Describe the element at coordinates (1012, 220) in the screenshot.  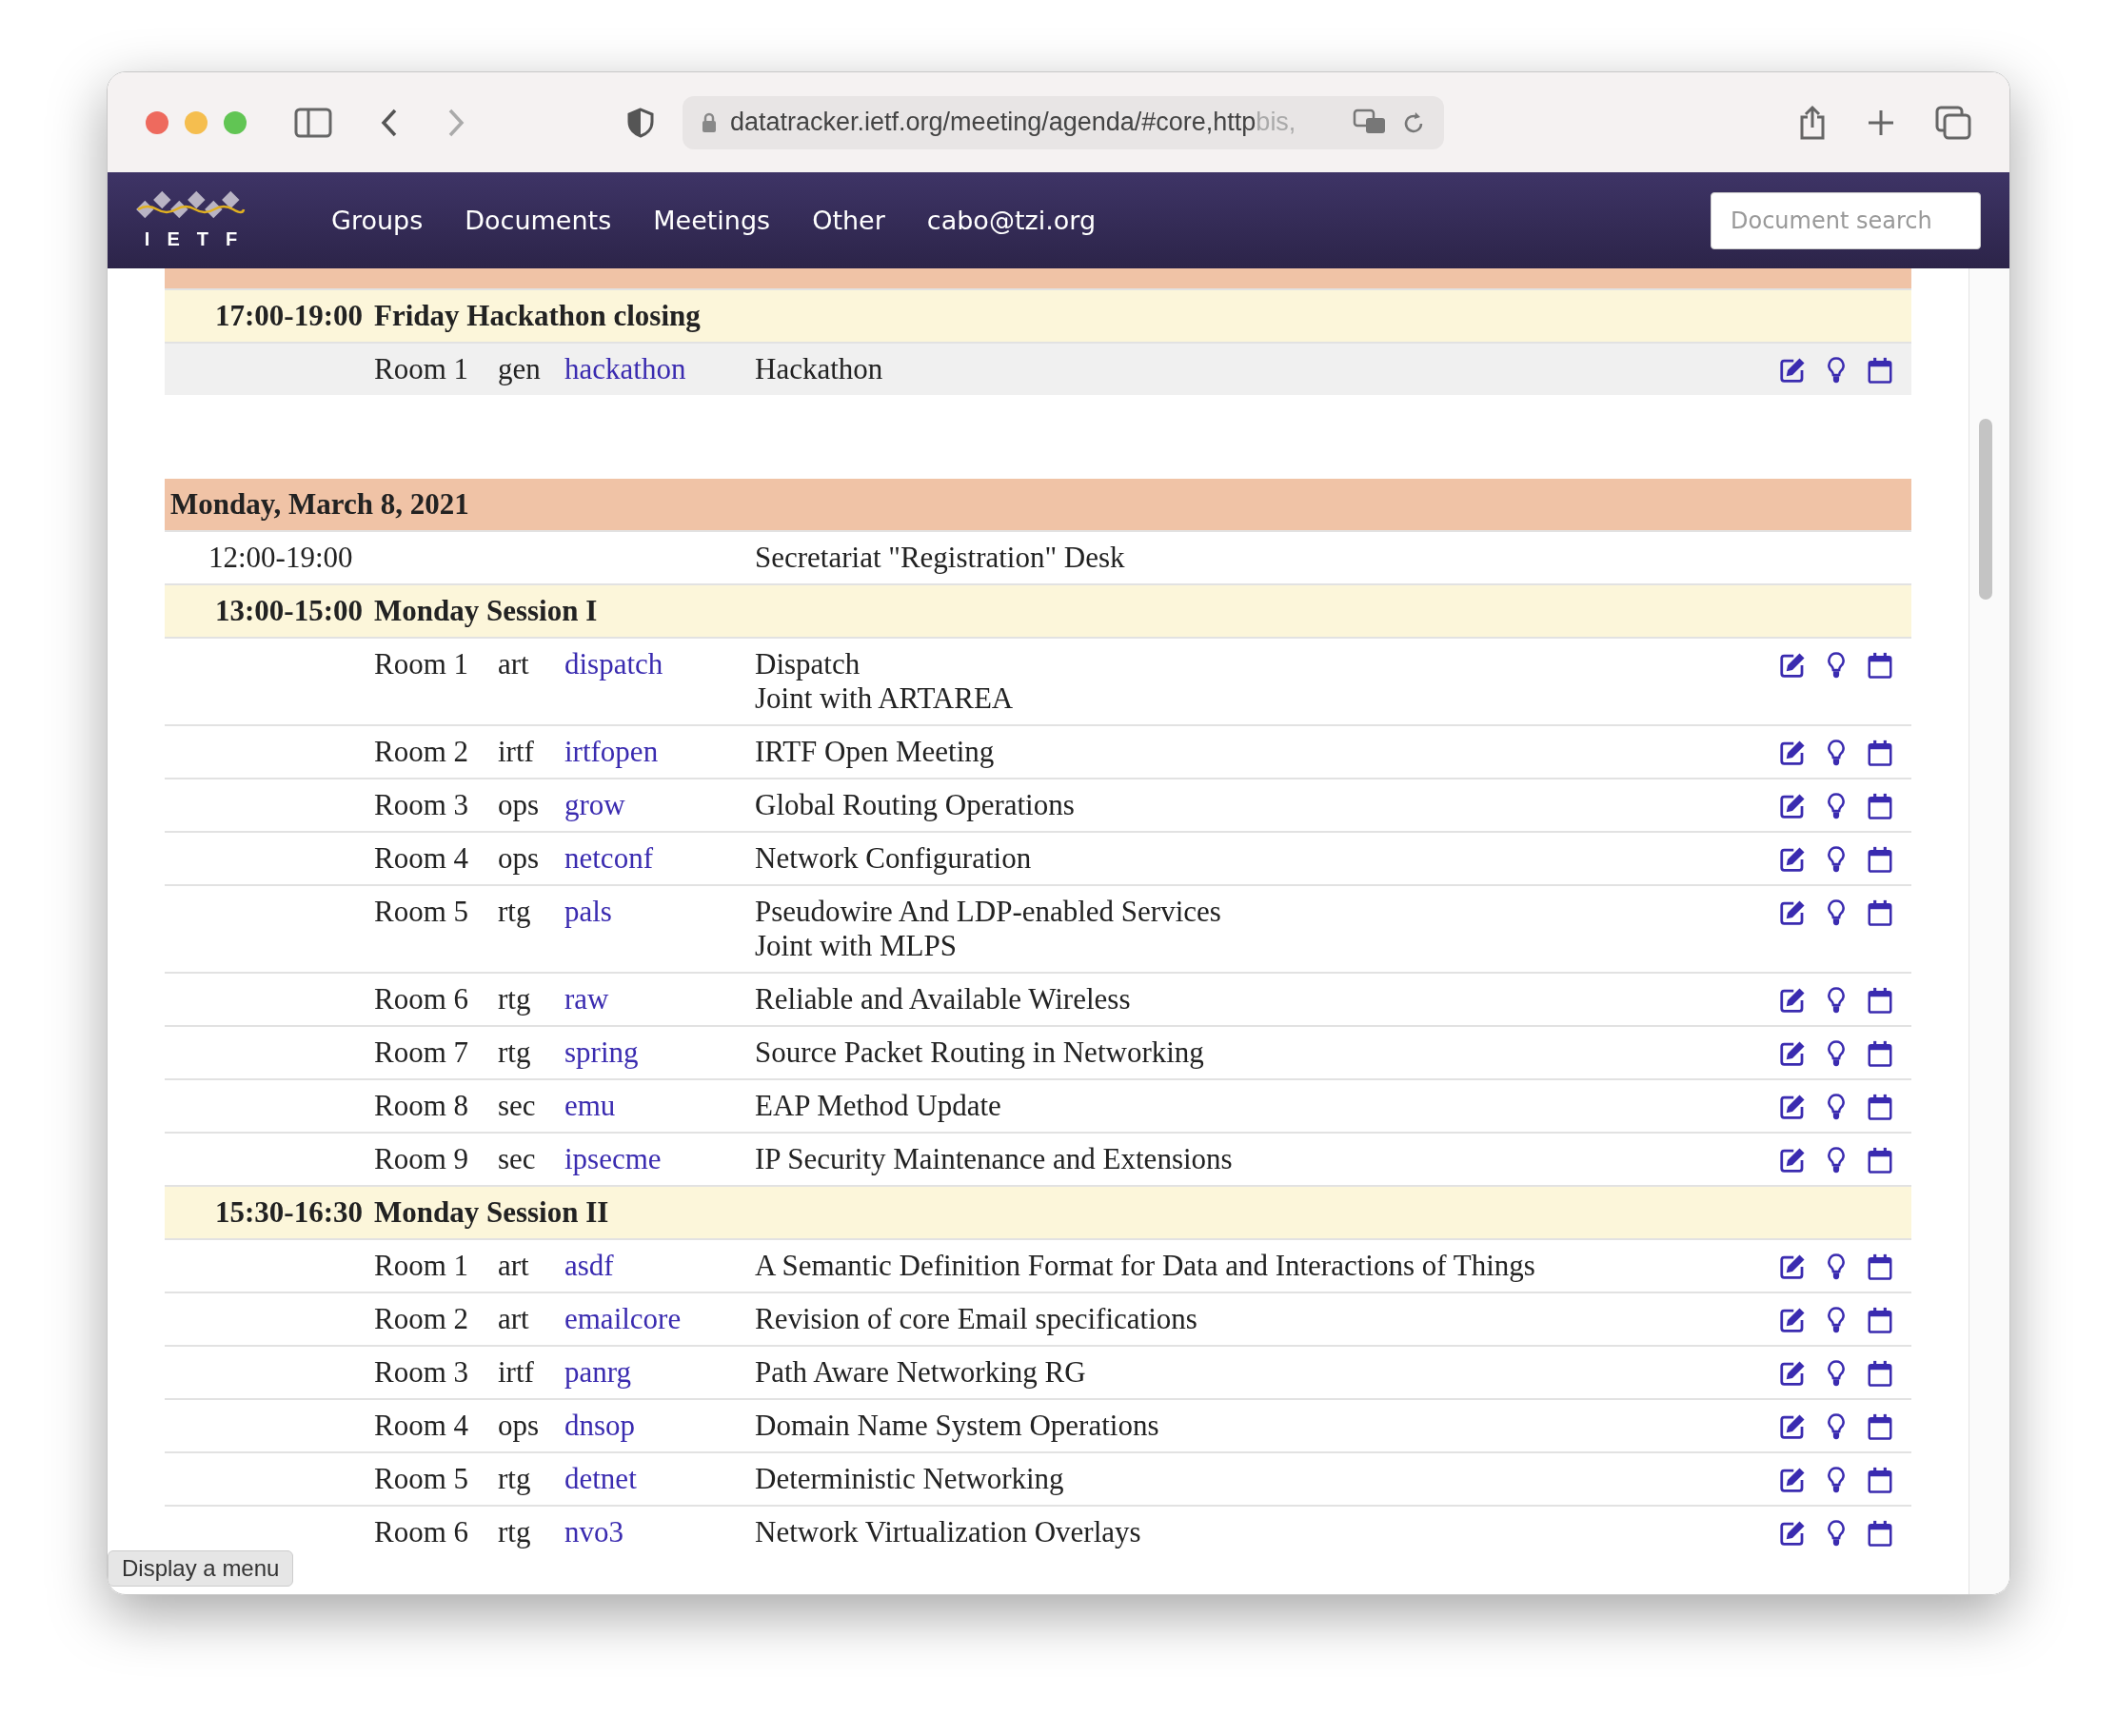
I see `nav-link: cabo@tzi.org` at that location.